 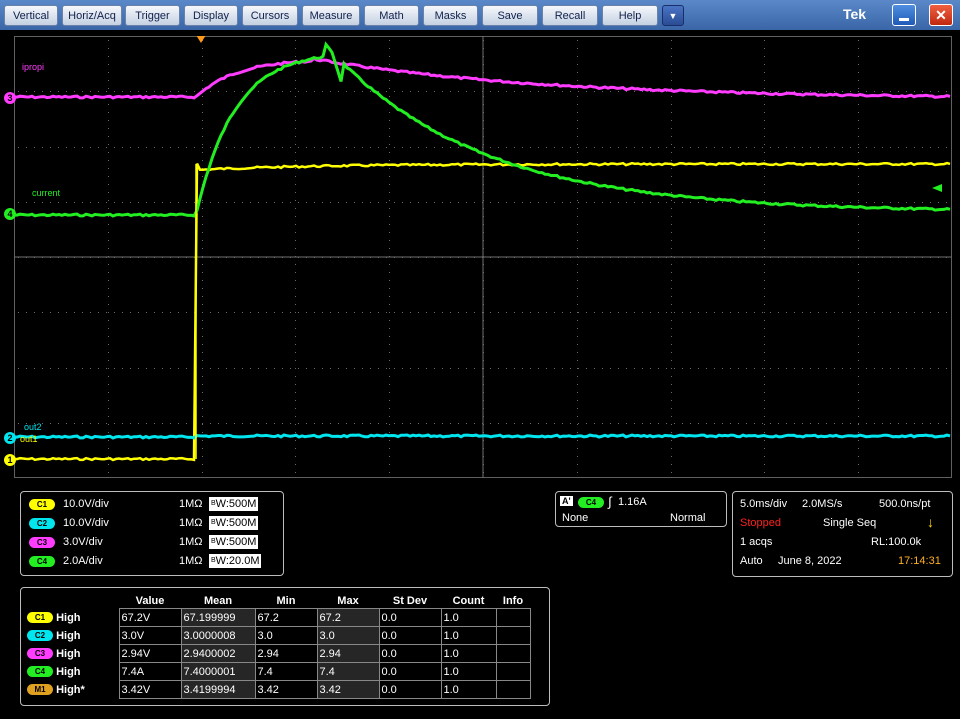 What do you see at coordinates (348, 653) in the screenshot?
I see `meas-max: 2.94` at bounding box center [348, 653].